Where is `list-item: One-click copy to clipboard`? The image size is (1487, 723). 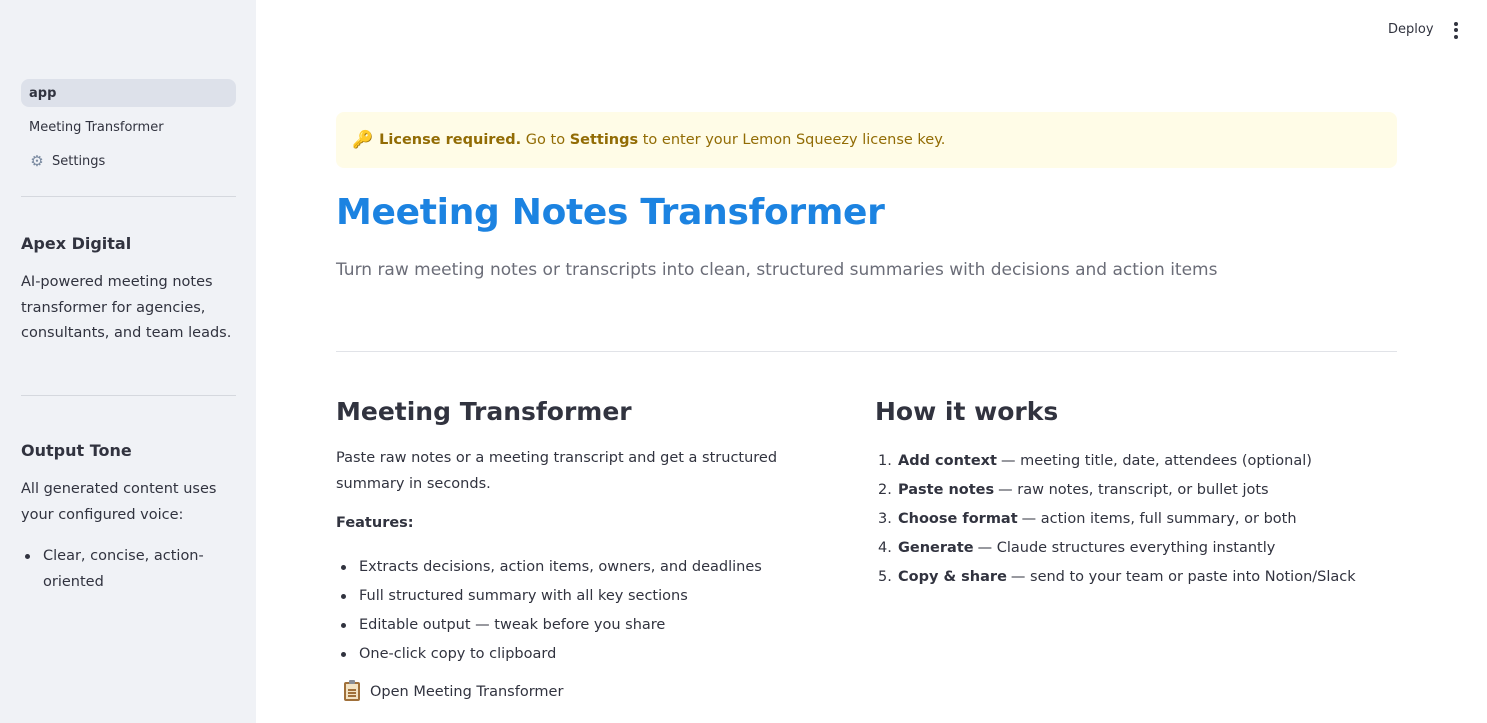 list-item: One-click copy to clipboard is located at coordinates (549, 655).